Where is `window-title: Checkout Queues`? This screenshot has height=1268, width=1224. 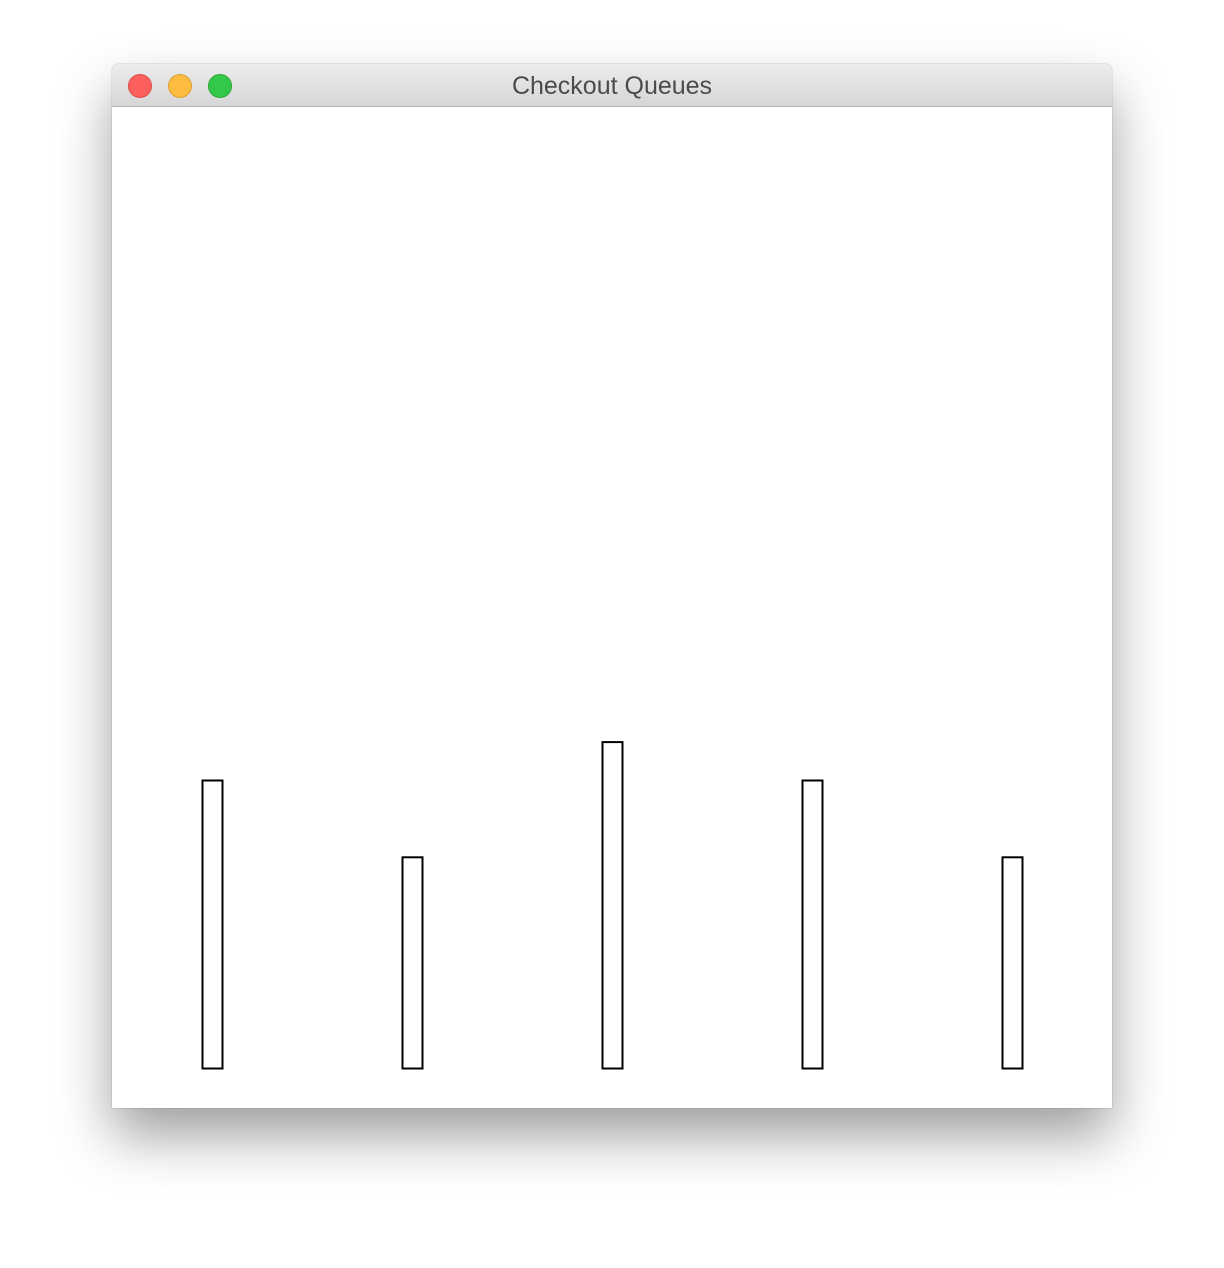 window-title: Checkout Queues is located at coordinates (612, 86).